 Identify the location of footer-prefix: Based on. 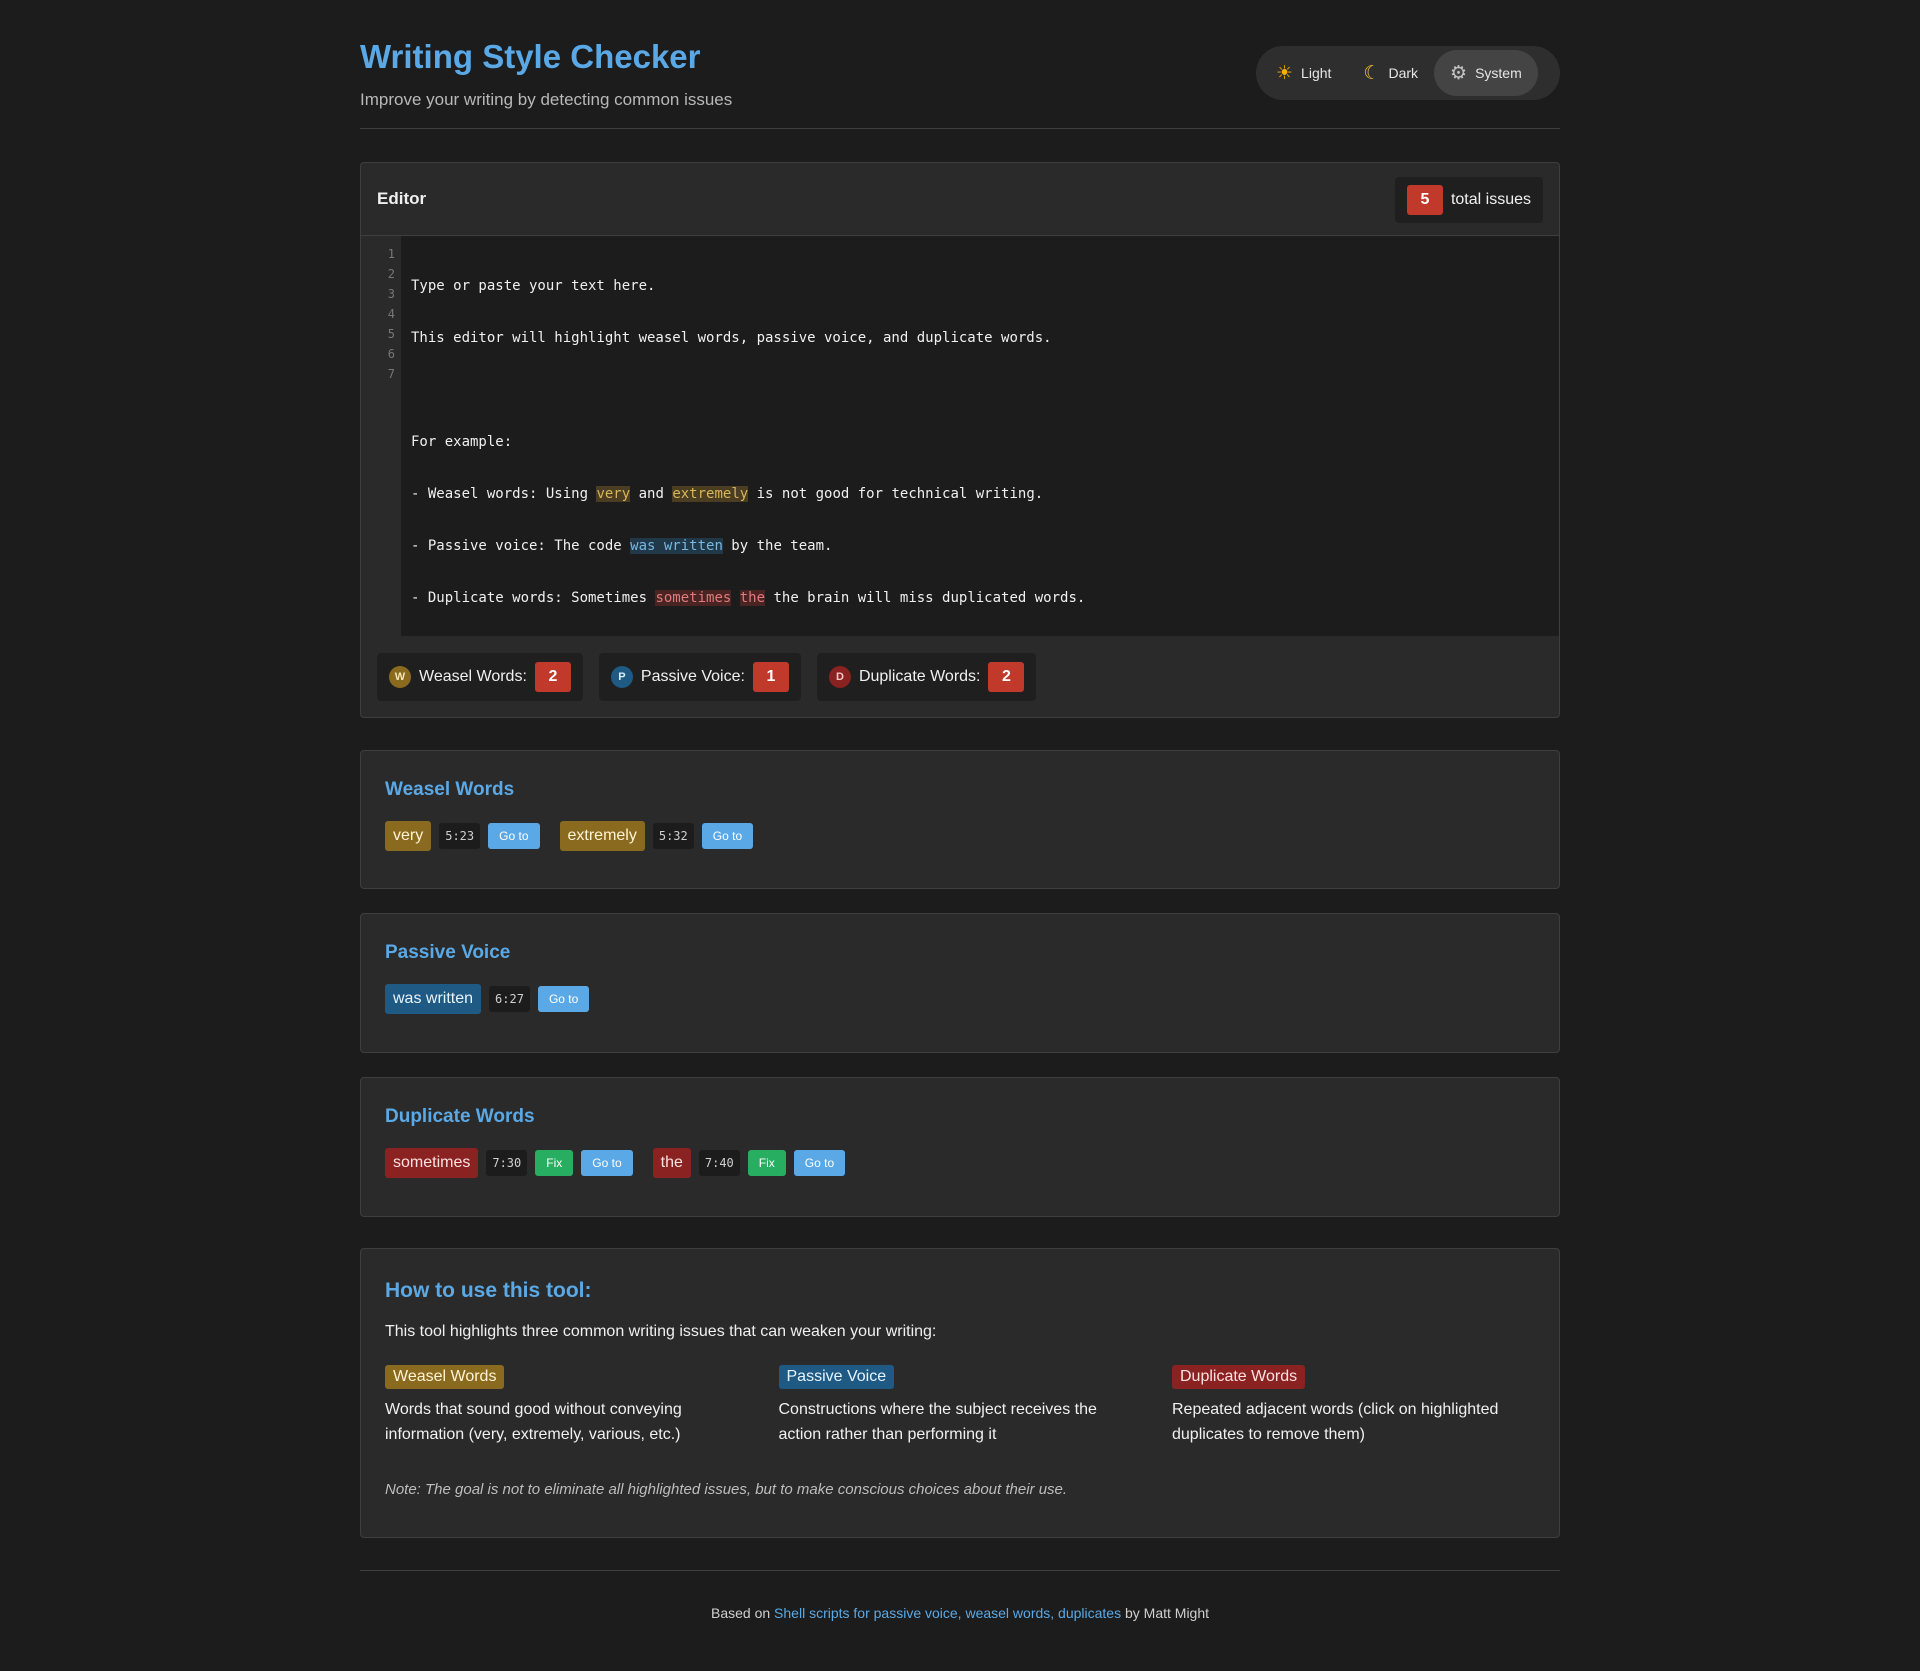
(742, 1613).